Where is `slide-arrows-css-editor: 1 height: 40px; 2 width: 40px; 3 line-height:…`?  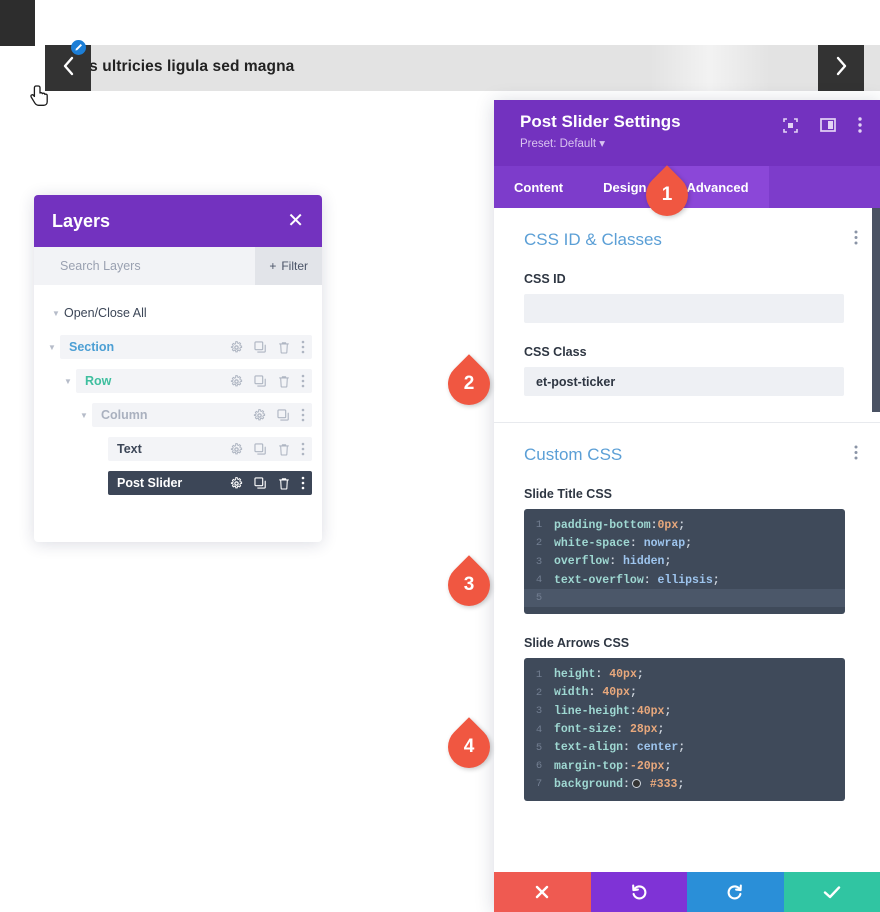
slide-arrows-css-editor: 1 height: 40px; 2 width: 40px; 3 line-height:… is located at coordinates (684, 729).